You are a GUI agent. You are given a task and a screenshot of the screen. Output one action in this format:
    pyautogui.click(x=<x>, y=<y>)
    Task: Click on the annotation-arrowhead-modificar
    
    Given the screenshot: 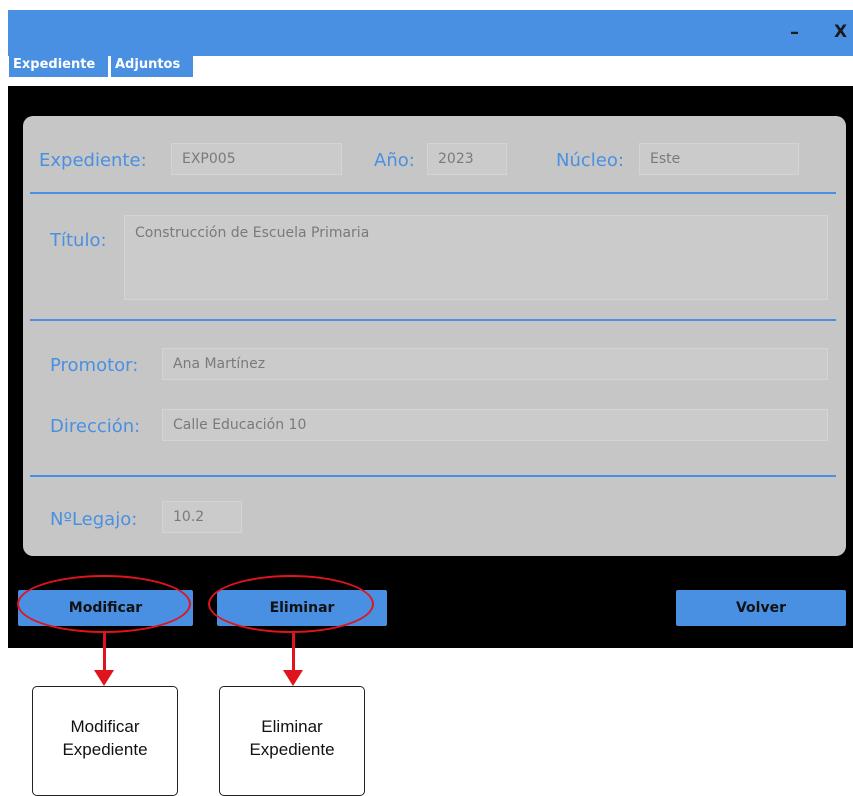 What is the action you would take?
    pyautogui.click(x=104, y=678)
    